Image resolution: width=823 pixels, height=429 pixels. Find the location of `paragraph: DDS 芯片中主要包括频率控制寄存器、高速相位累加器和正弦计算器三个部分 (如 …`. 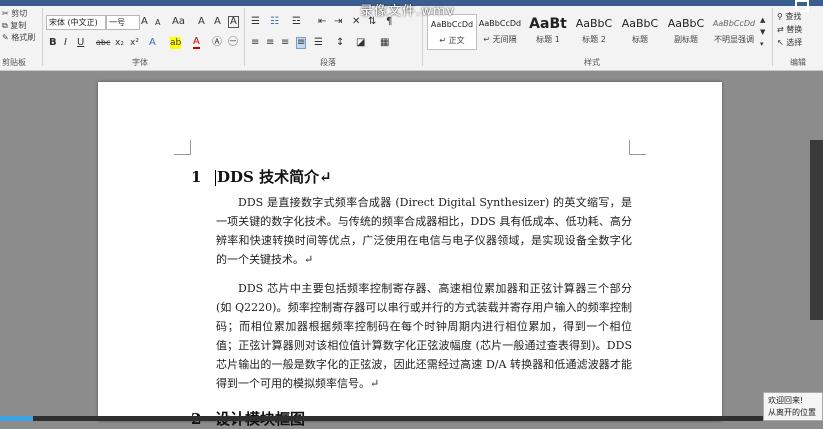

paragraph: DDS 芯片中主要包括频率控制寄存器、高速相位累加器和正弦计算器三个部分 (如 … is located at coordinates (424, 336).